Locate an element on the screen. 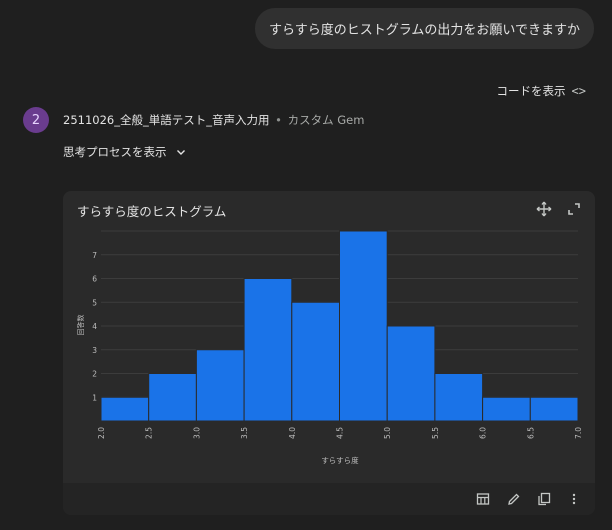 The height and width of the screenshot is (530, 612). chevron-down-icon is located at coordinates (180, 152).